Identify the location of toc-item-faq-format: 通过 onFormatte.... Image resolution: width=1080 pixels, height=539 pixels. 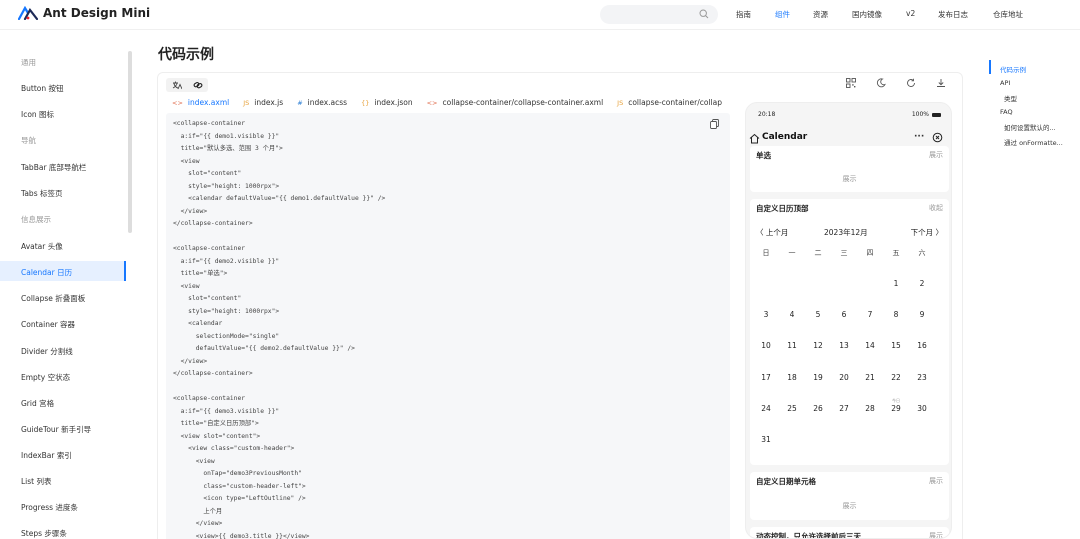
(1033, 142).